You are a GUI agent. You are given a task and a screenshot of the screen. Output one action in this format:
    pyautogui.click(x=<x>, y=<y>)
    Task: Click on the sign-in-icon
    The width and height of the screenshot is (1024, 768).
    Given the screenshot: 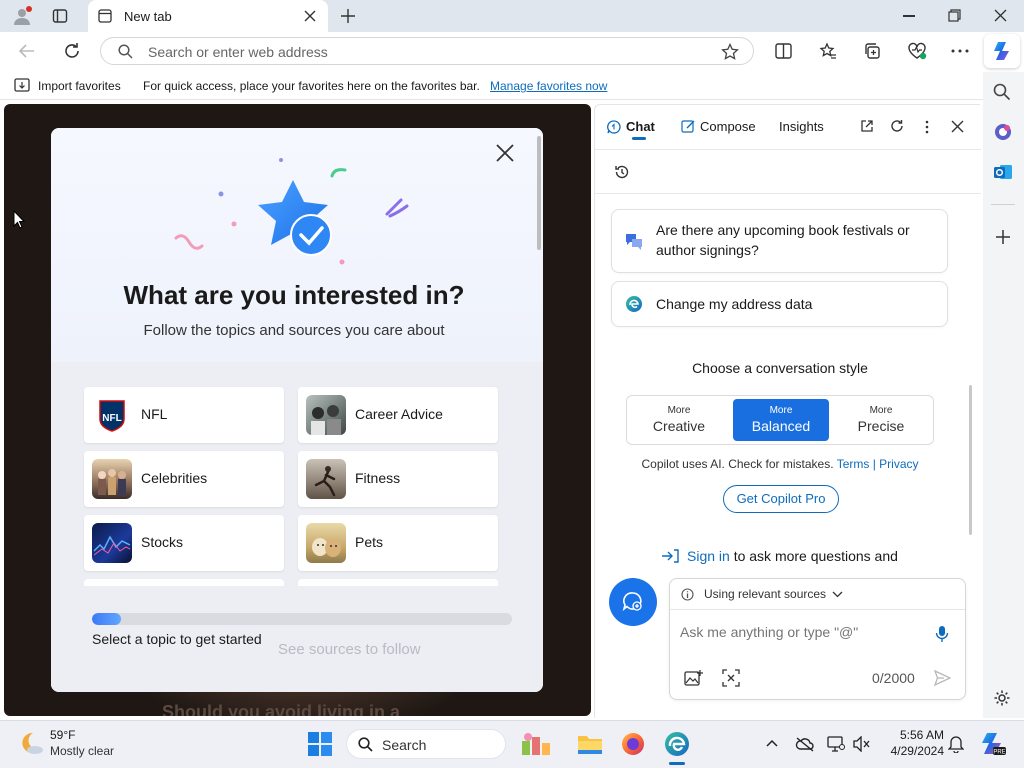 What is the action you would take?
    pyautogui.click(x=670, y=556)
    